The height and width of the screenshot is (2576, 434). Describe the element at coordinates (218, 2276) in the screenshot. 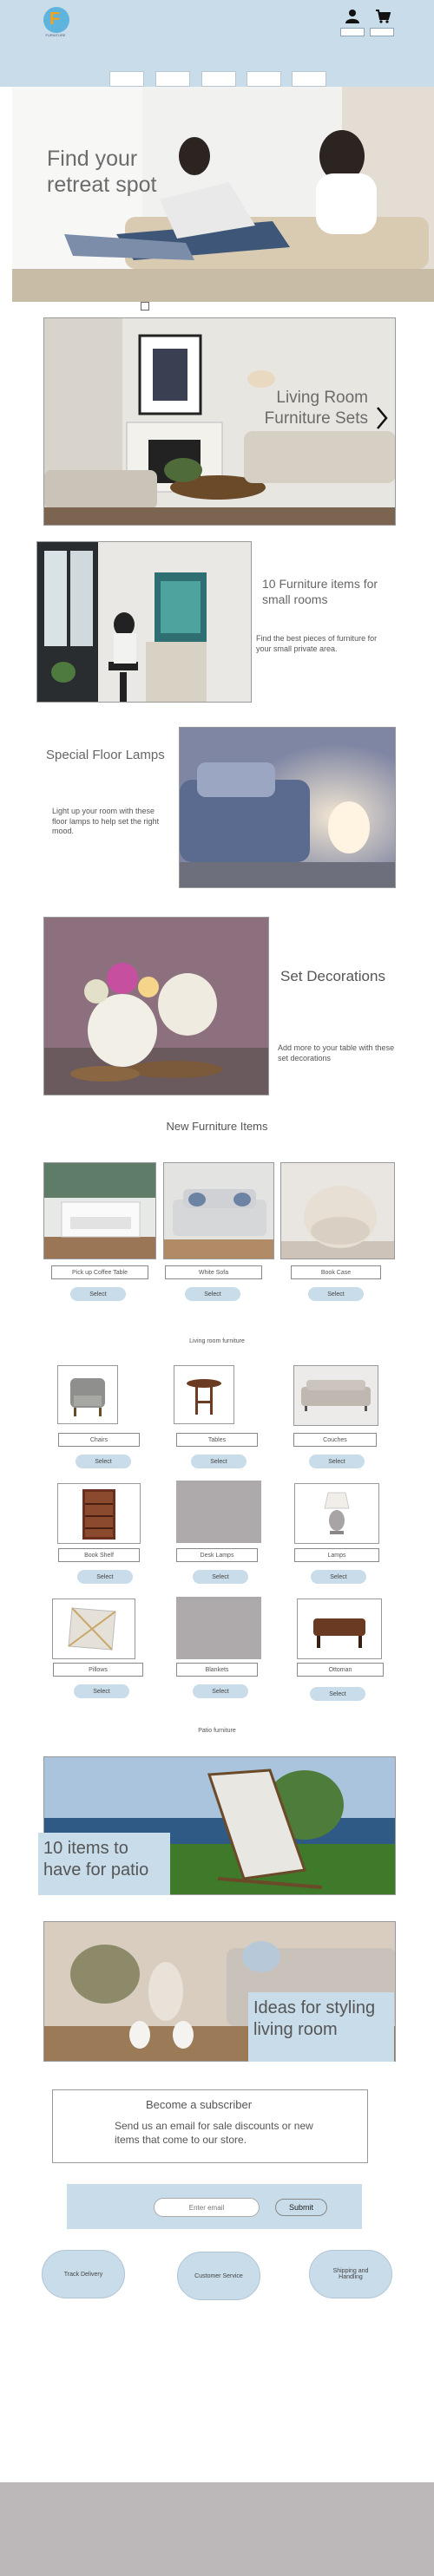

I see `customer-service-link: Customer Service` at that location.